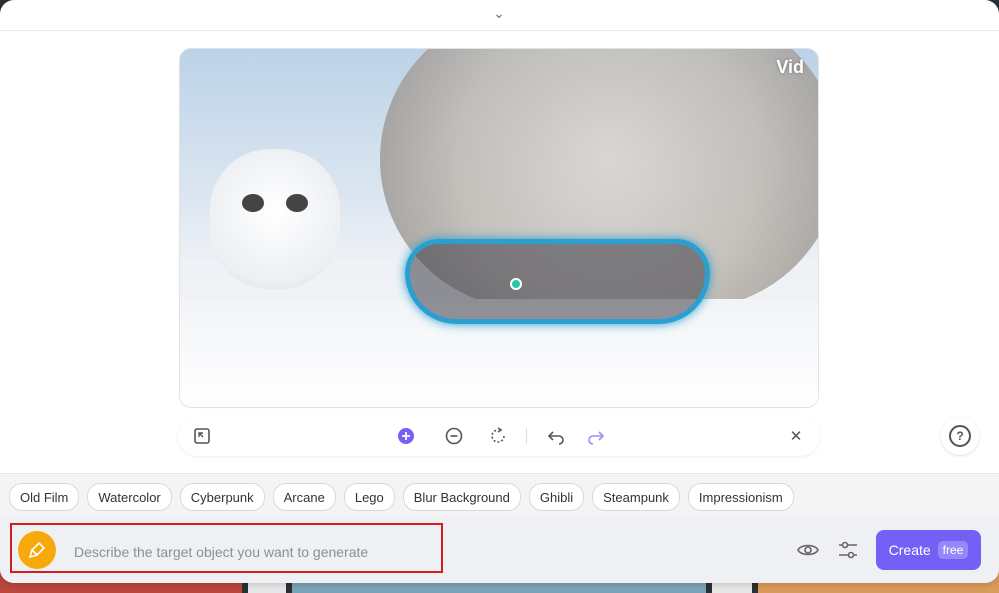 Image resolution: width=999 pixels, height=593 pixels. What do you see at coordinates (596, 436) in the screenshot?
I see `redo-icon` at bounding box center [596, 436].